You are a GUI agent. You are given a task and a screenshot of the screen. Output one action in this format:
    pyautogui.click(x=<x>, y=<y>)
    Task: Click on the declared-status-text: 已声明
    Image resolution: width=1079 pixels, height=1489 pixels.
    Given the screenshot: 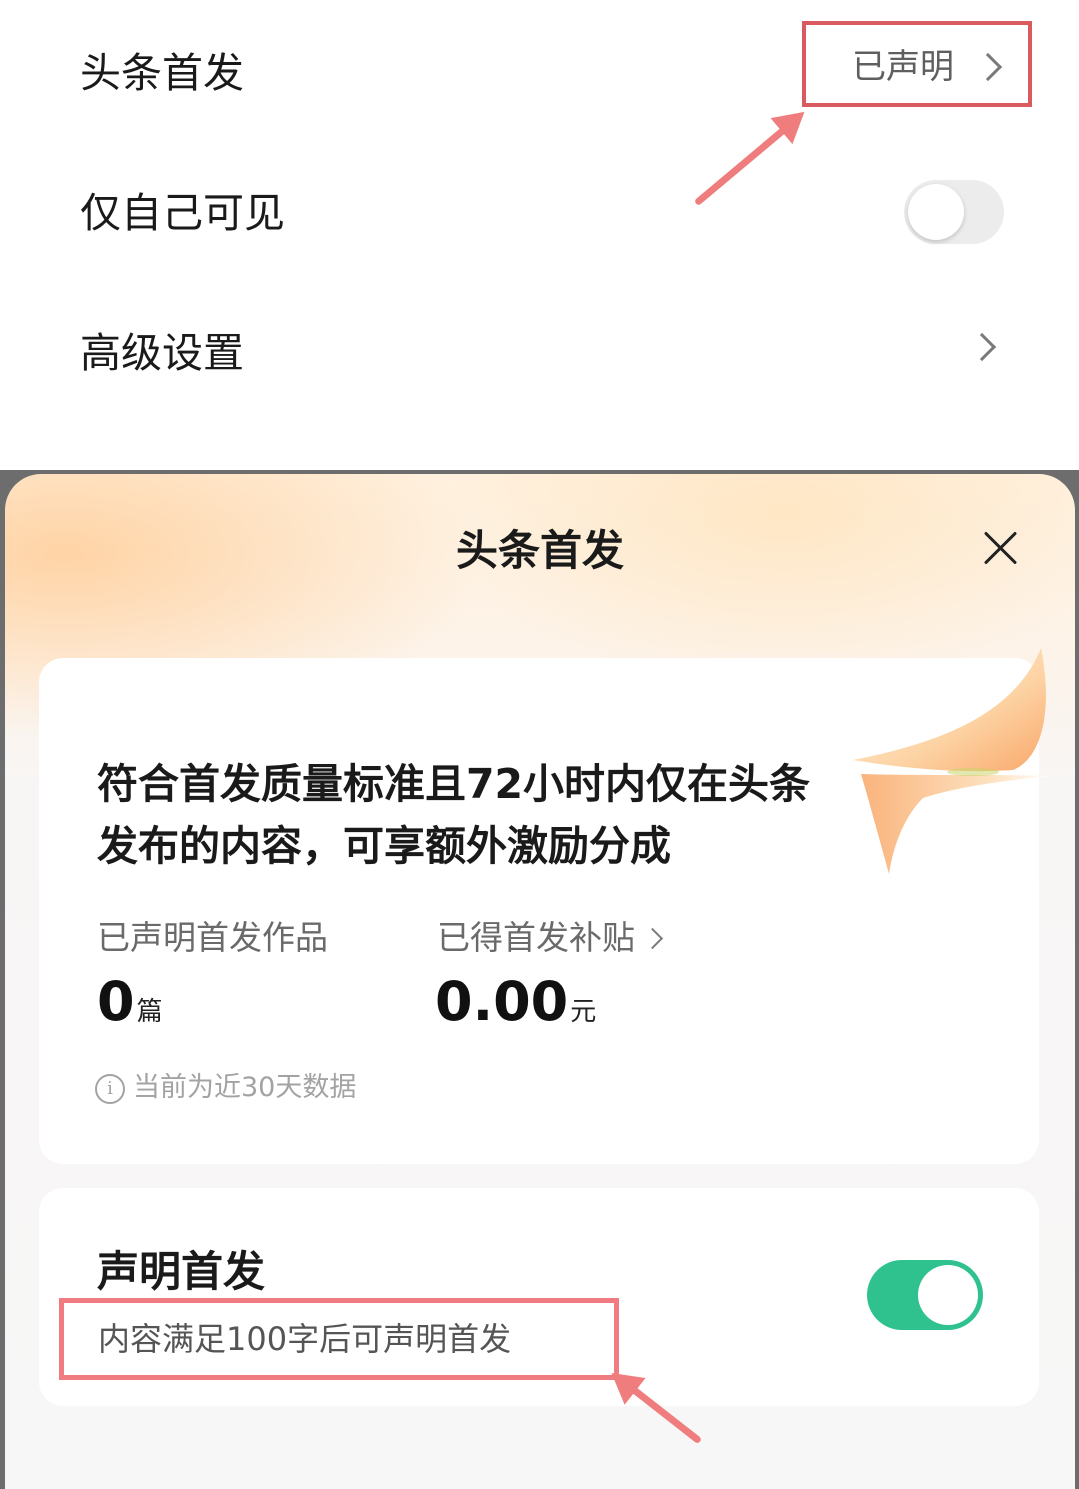 What is the action you would take?
    pyautogui.click(x=903, y=67)
    